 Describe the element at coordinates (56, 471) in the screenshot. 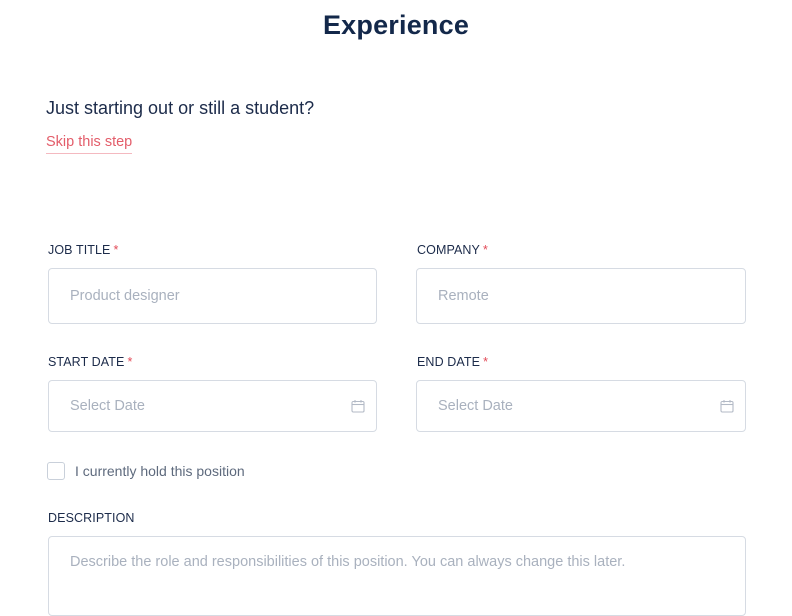

I see `current-position-checkbox` at that location.